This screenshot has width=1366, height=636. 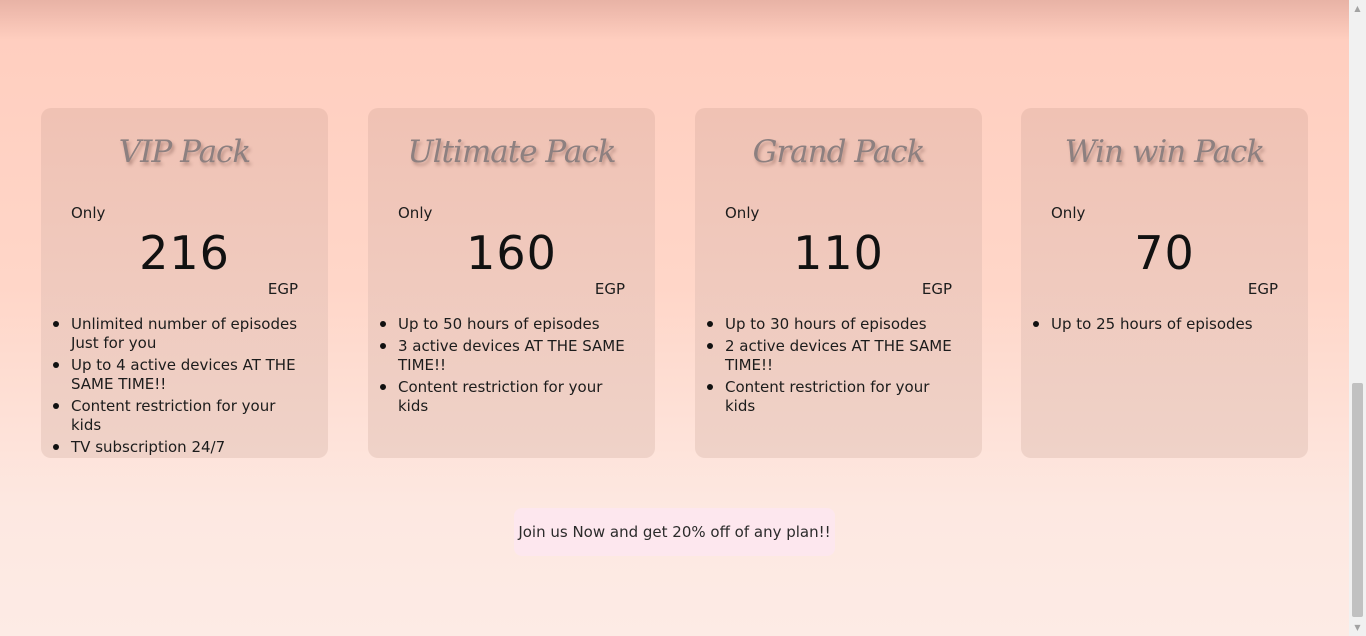 I want to click on top-section-shadow, so click(x=674, y=20).